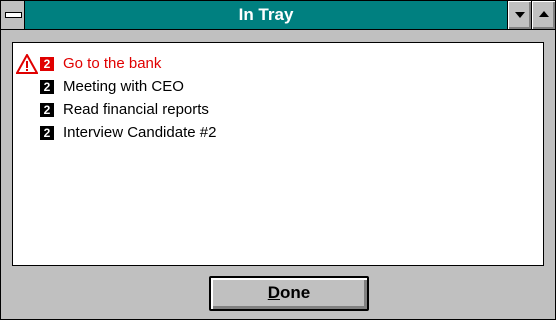 The width and height of the screenshot is (558, 322). What do you see at coordinates (136, 109) in the screenshot?
I see `list-item-label: Read financial reports` at bounding box center [136, 109].